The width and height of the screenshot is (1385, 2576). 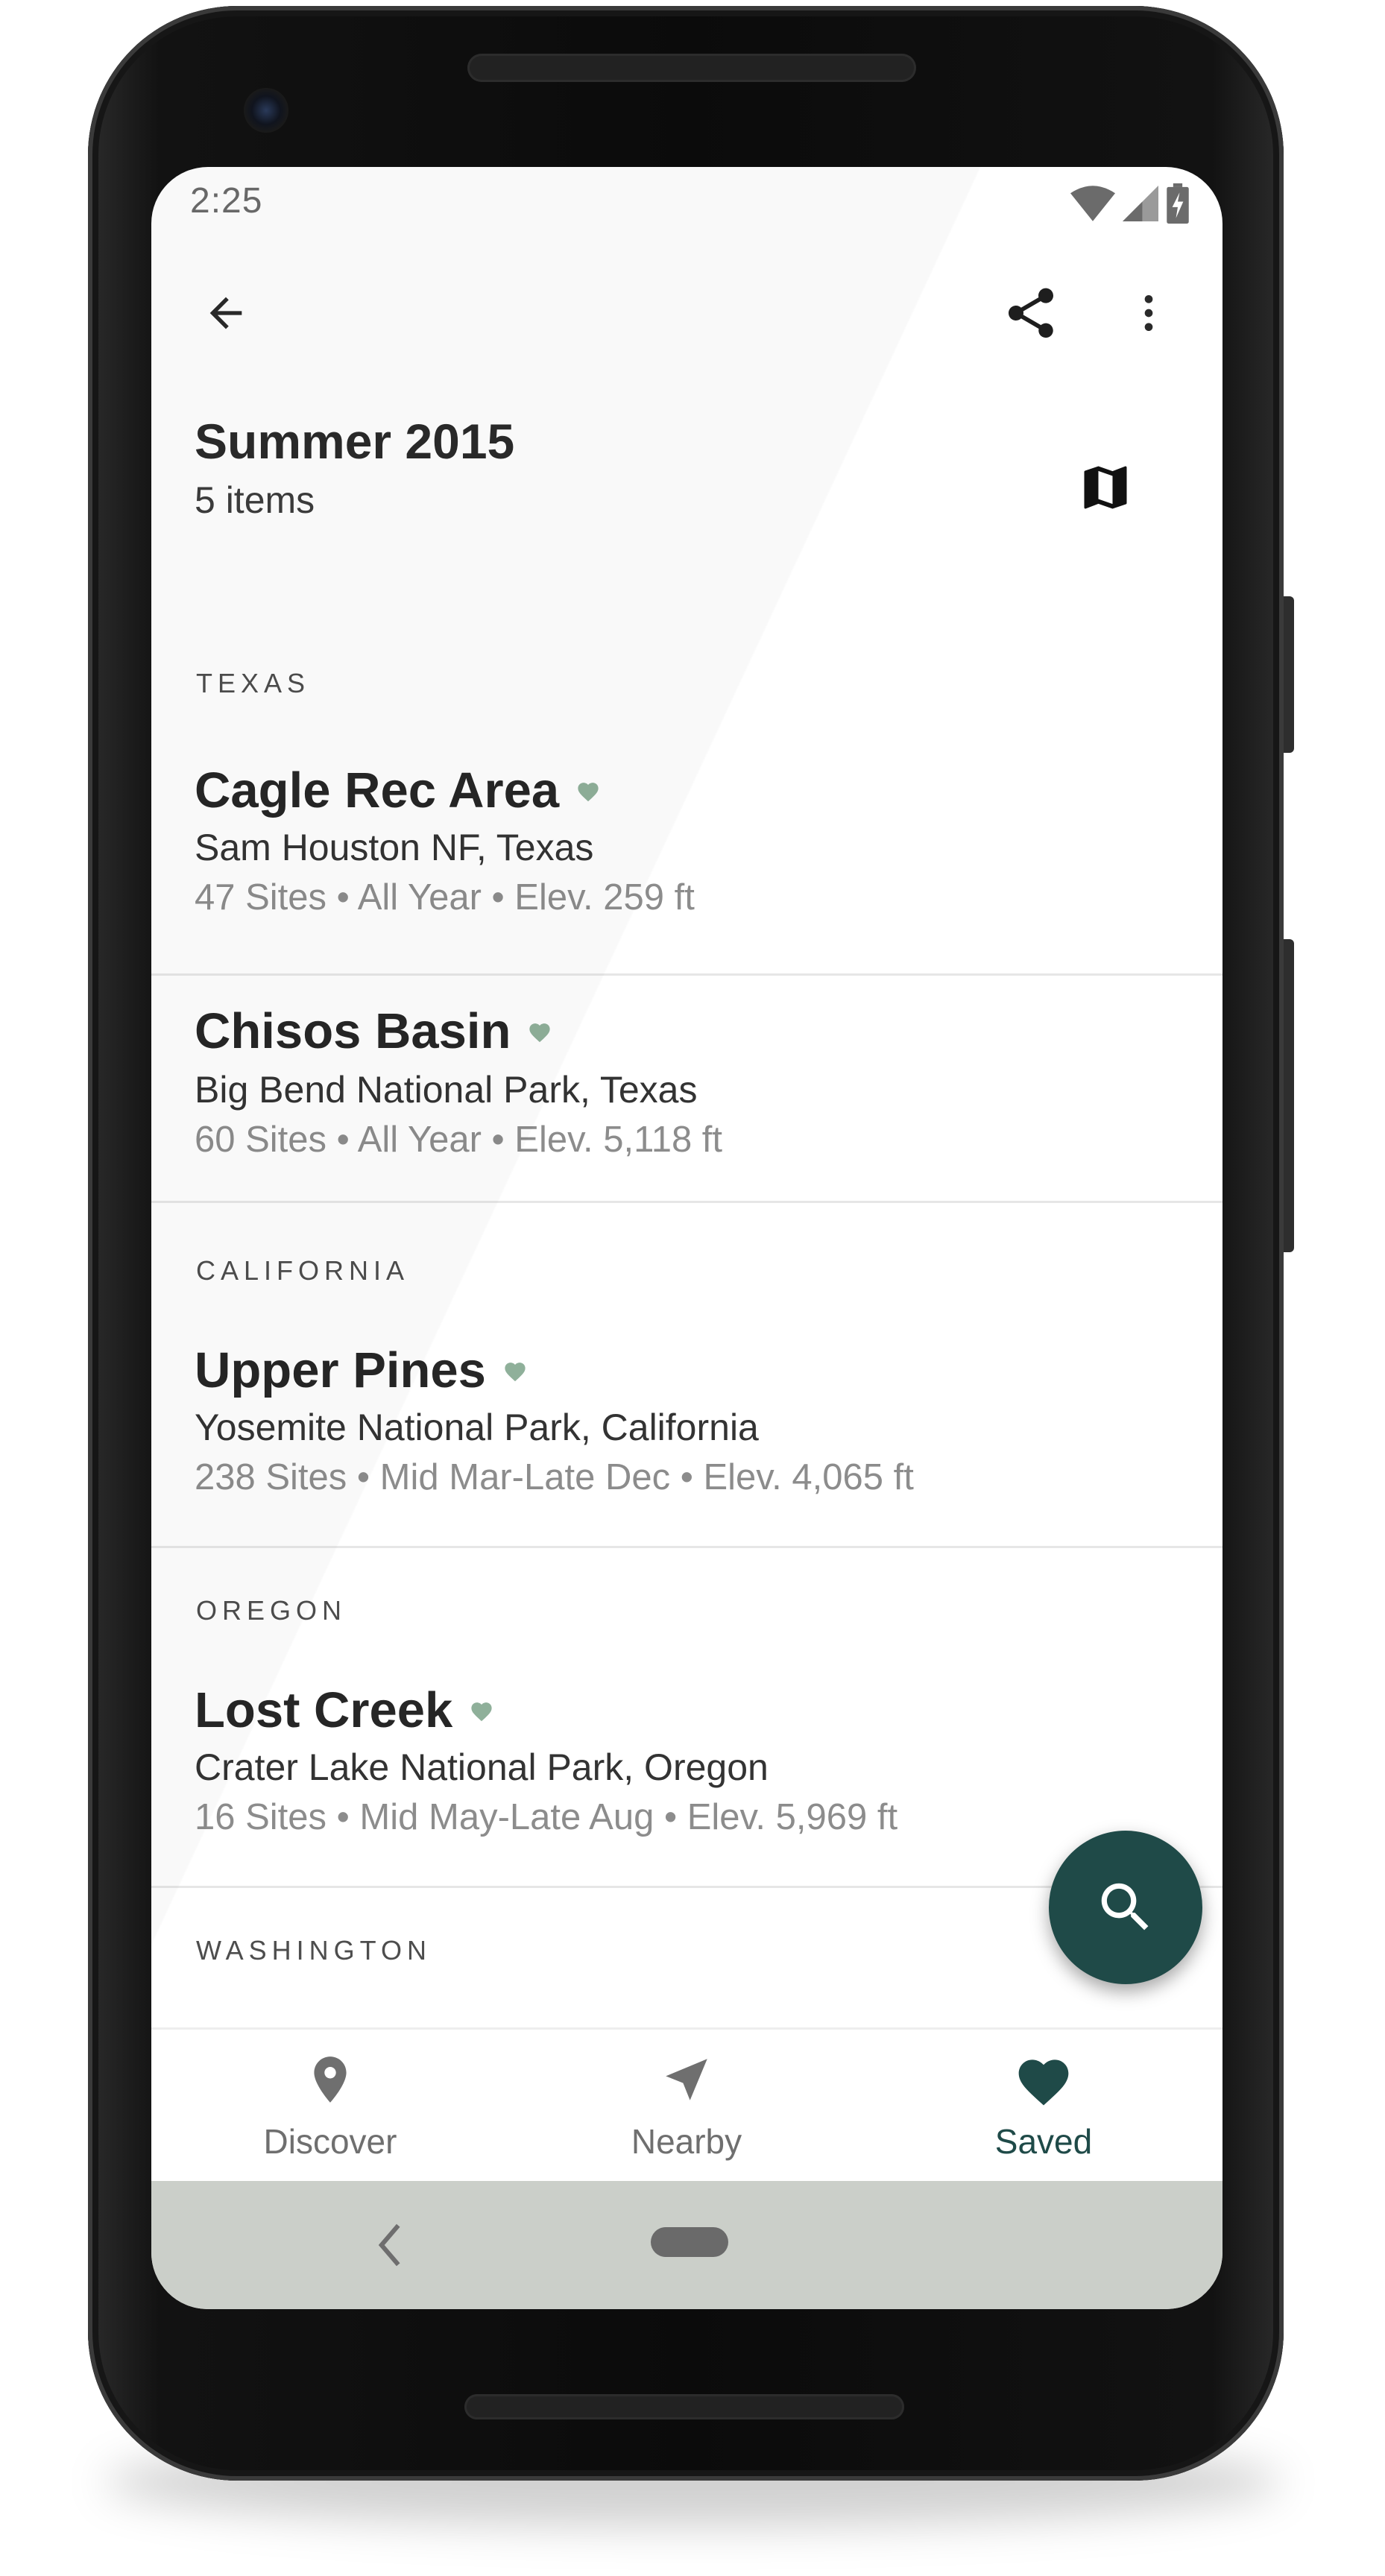 I want to click on system-navigation-bar, so click(x=686, y=2245).